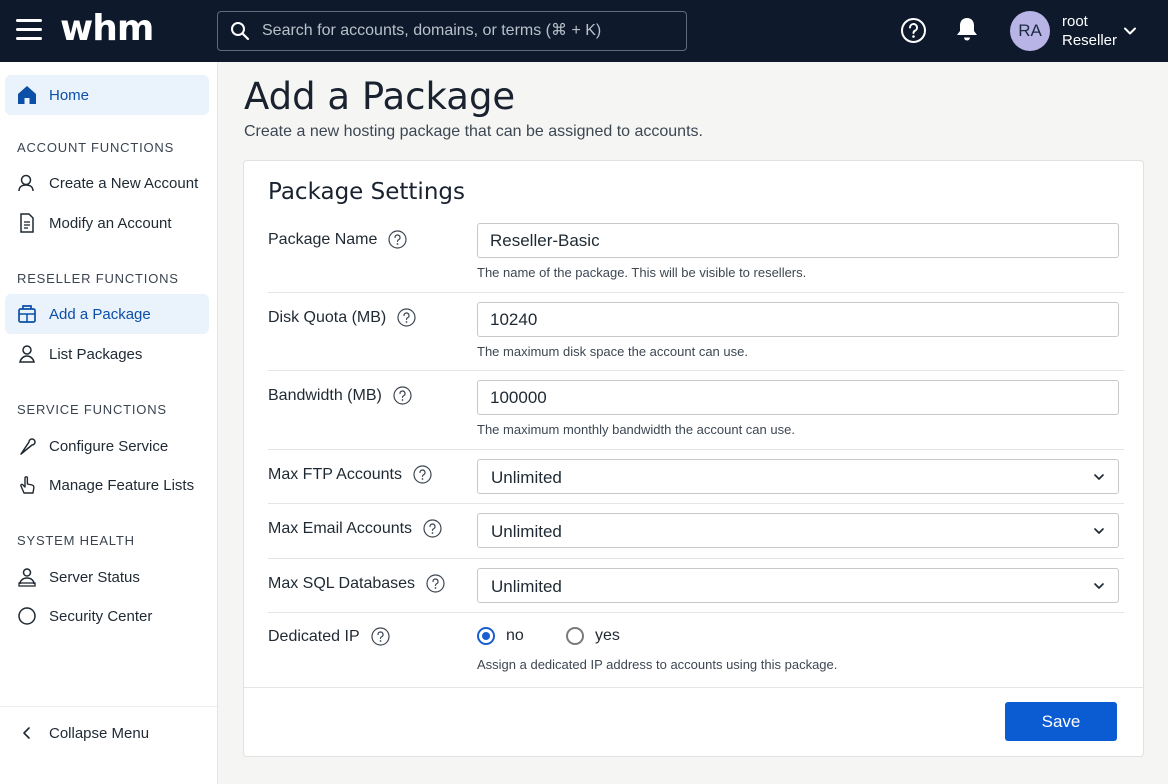  Describe the element at coordinates (99, 733) in the screenshot. I see `collapse-menu-label: Collapse Menu` at that location.